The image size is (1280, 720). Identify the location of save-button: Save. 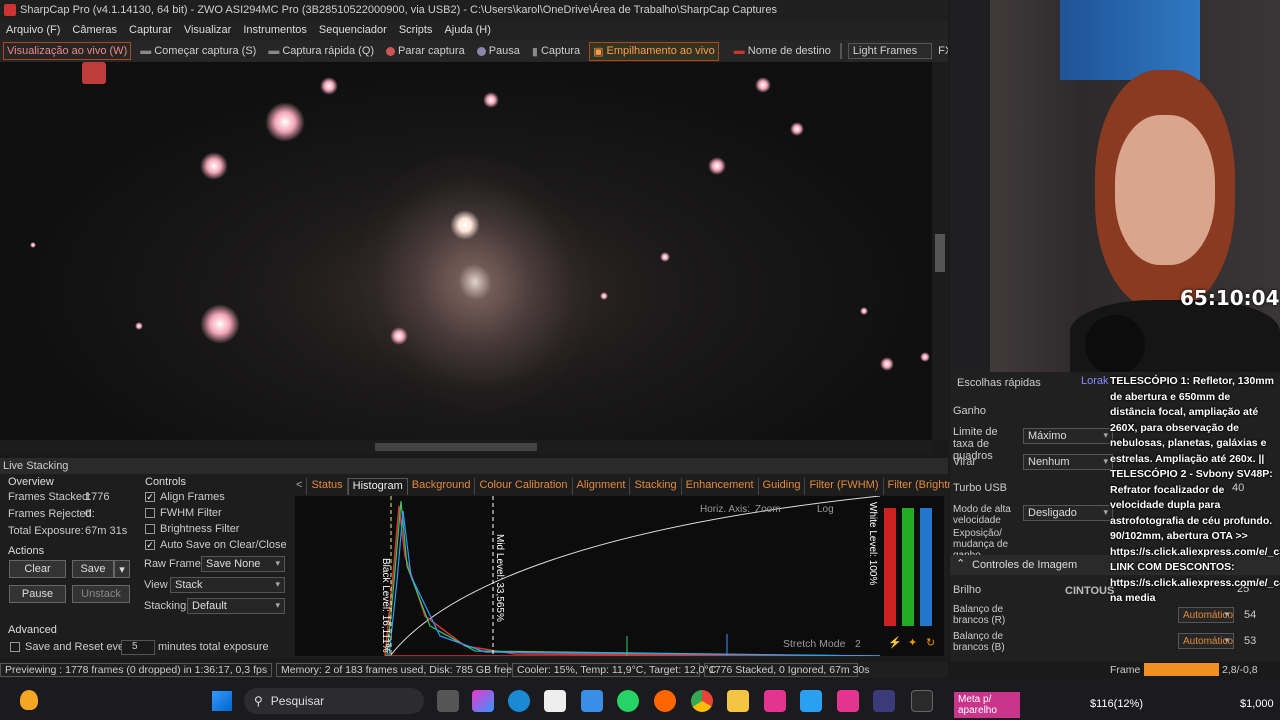
(93, 569).